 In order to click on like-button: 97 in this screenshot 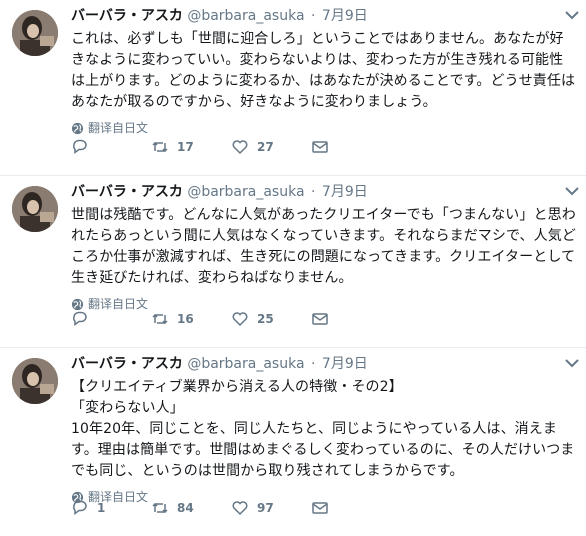, I will do `click(271, 508)`.